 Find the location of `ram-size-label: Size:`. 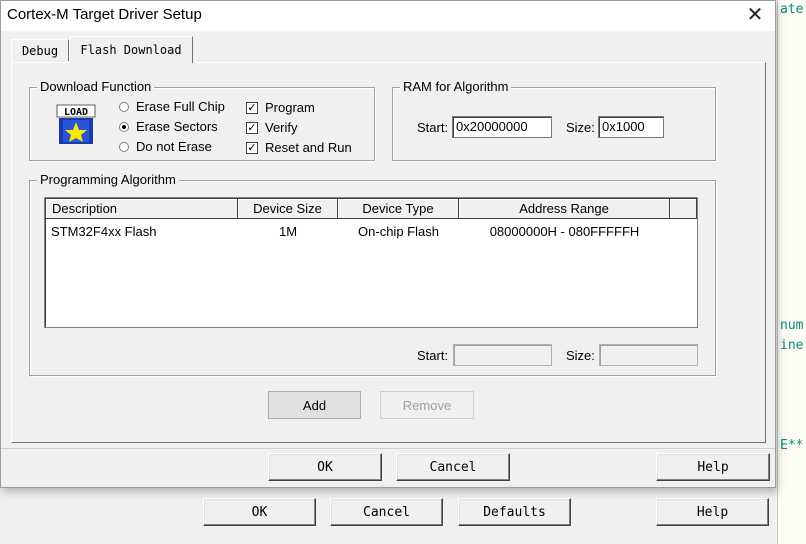

ram-size-label: Size: is located at coordinates (580, 127).